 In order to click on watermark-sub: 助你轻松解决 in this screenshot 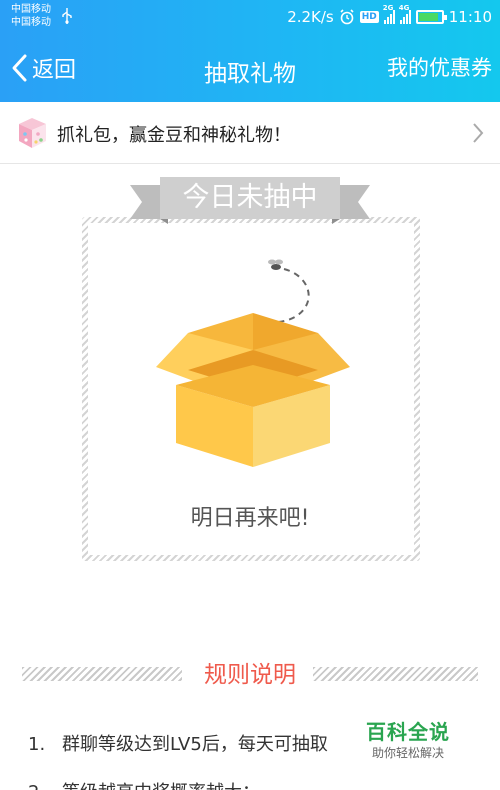, I will do `click(408, 753)`.